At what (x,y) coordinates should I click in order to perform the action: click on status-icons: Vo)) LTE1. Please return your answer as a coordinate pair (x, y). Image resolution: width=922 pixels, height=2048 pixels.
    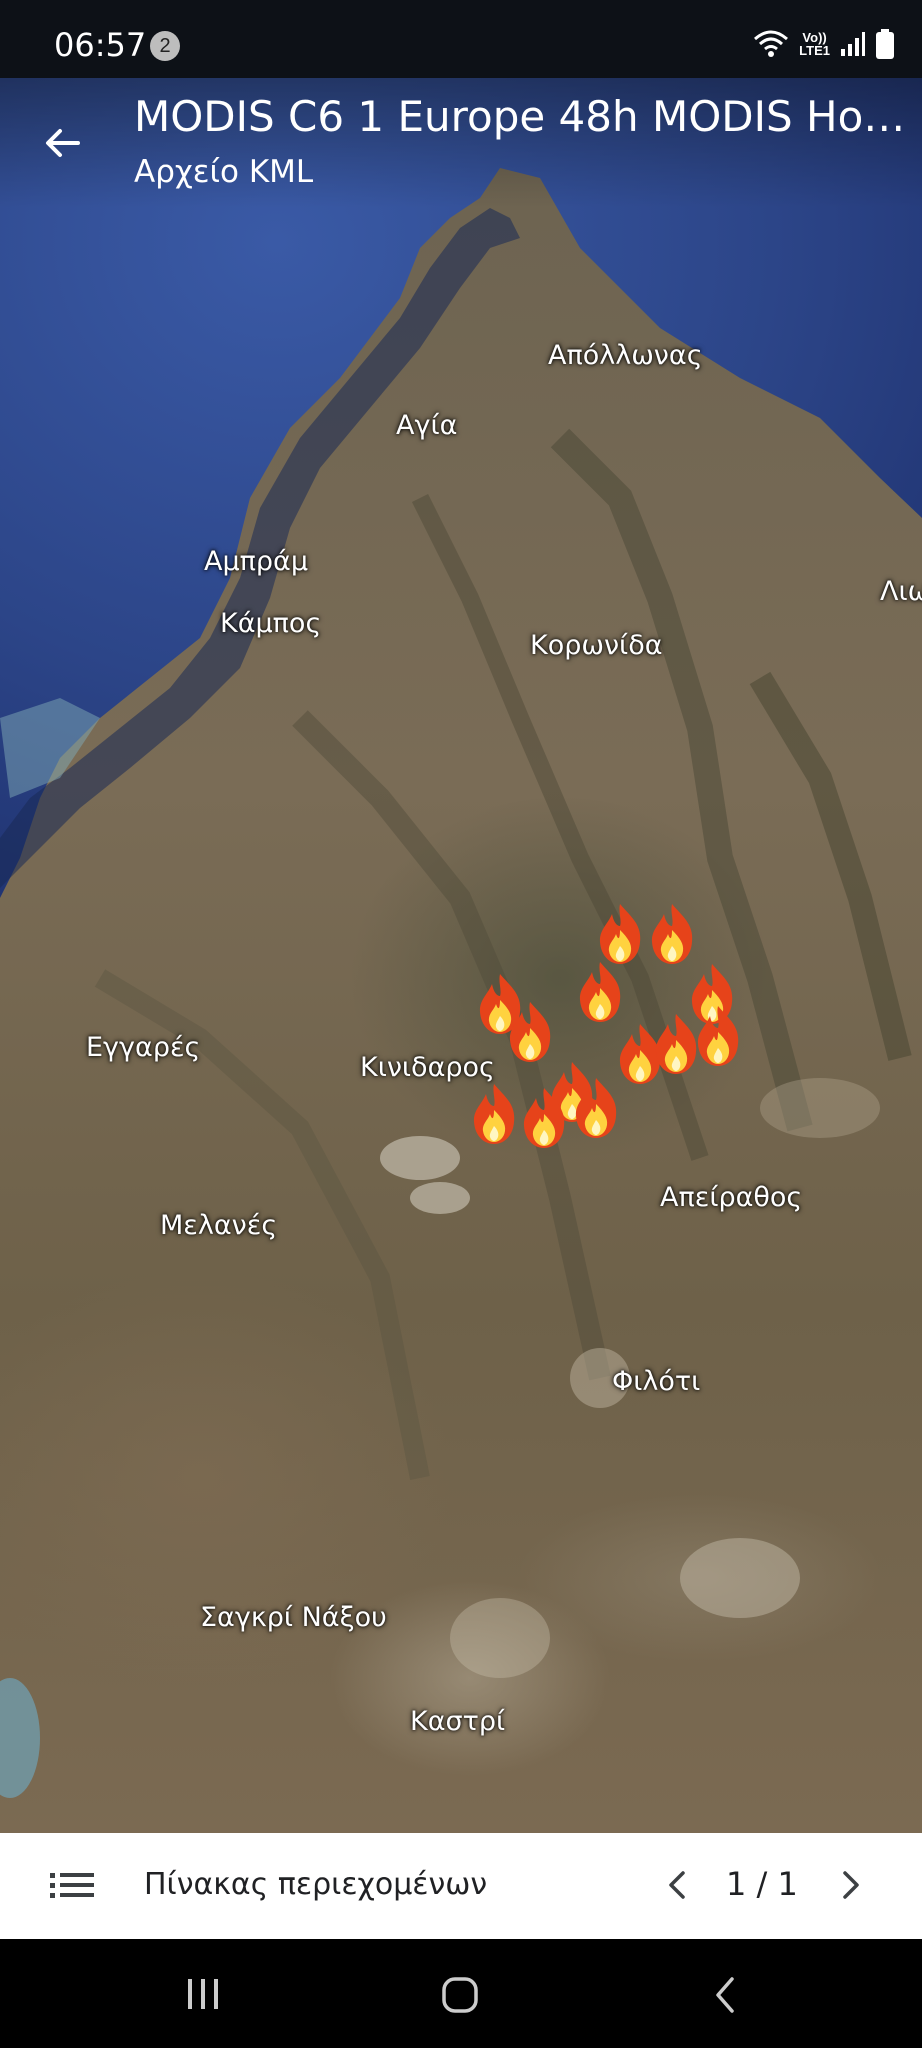
    Looking at the image, I should click on (823, 44).